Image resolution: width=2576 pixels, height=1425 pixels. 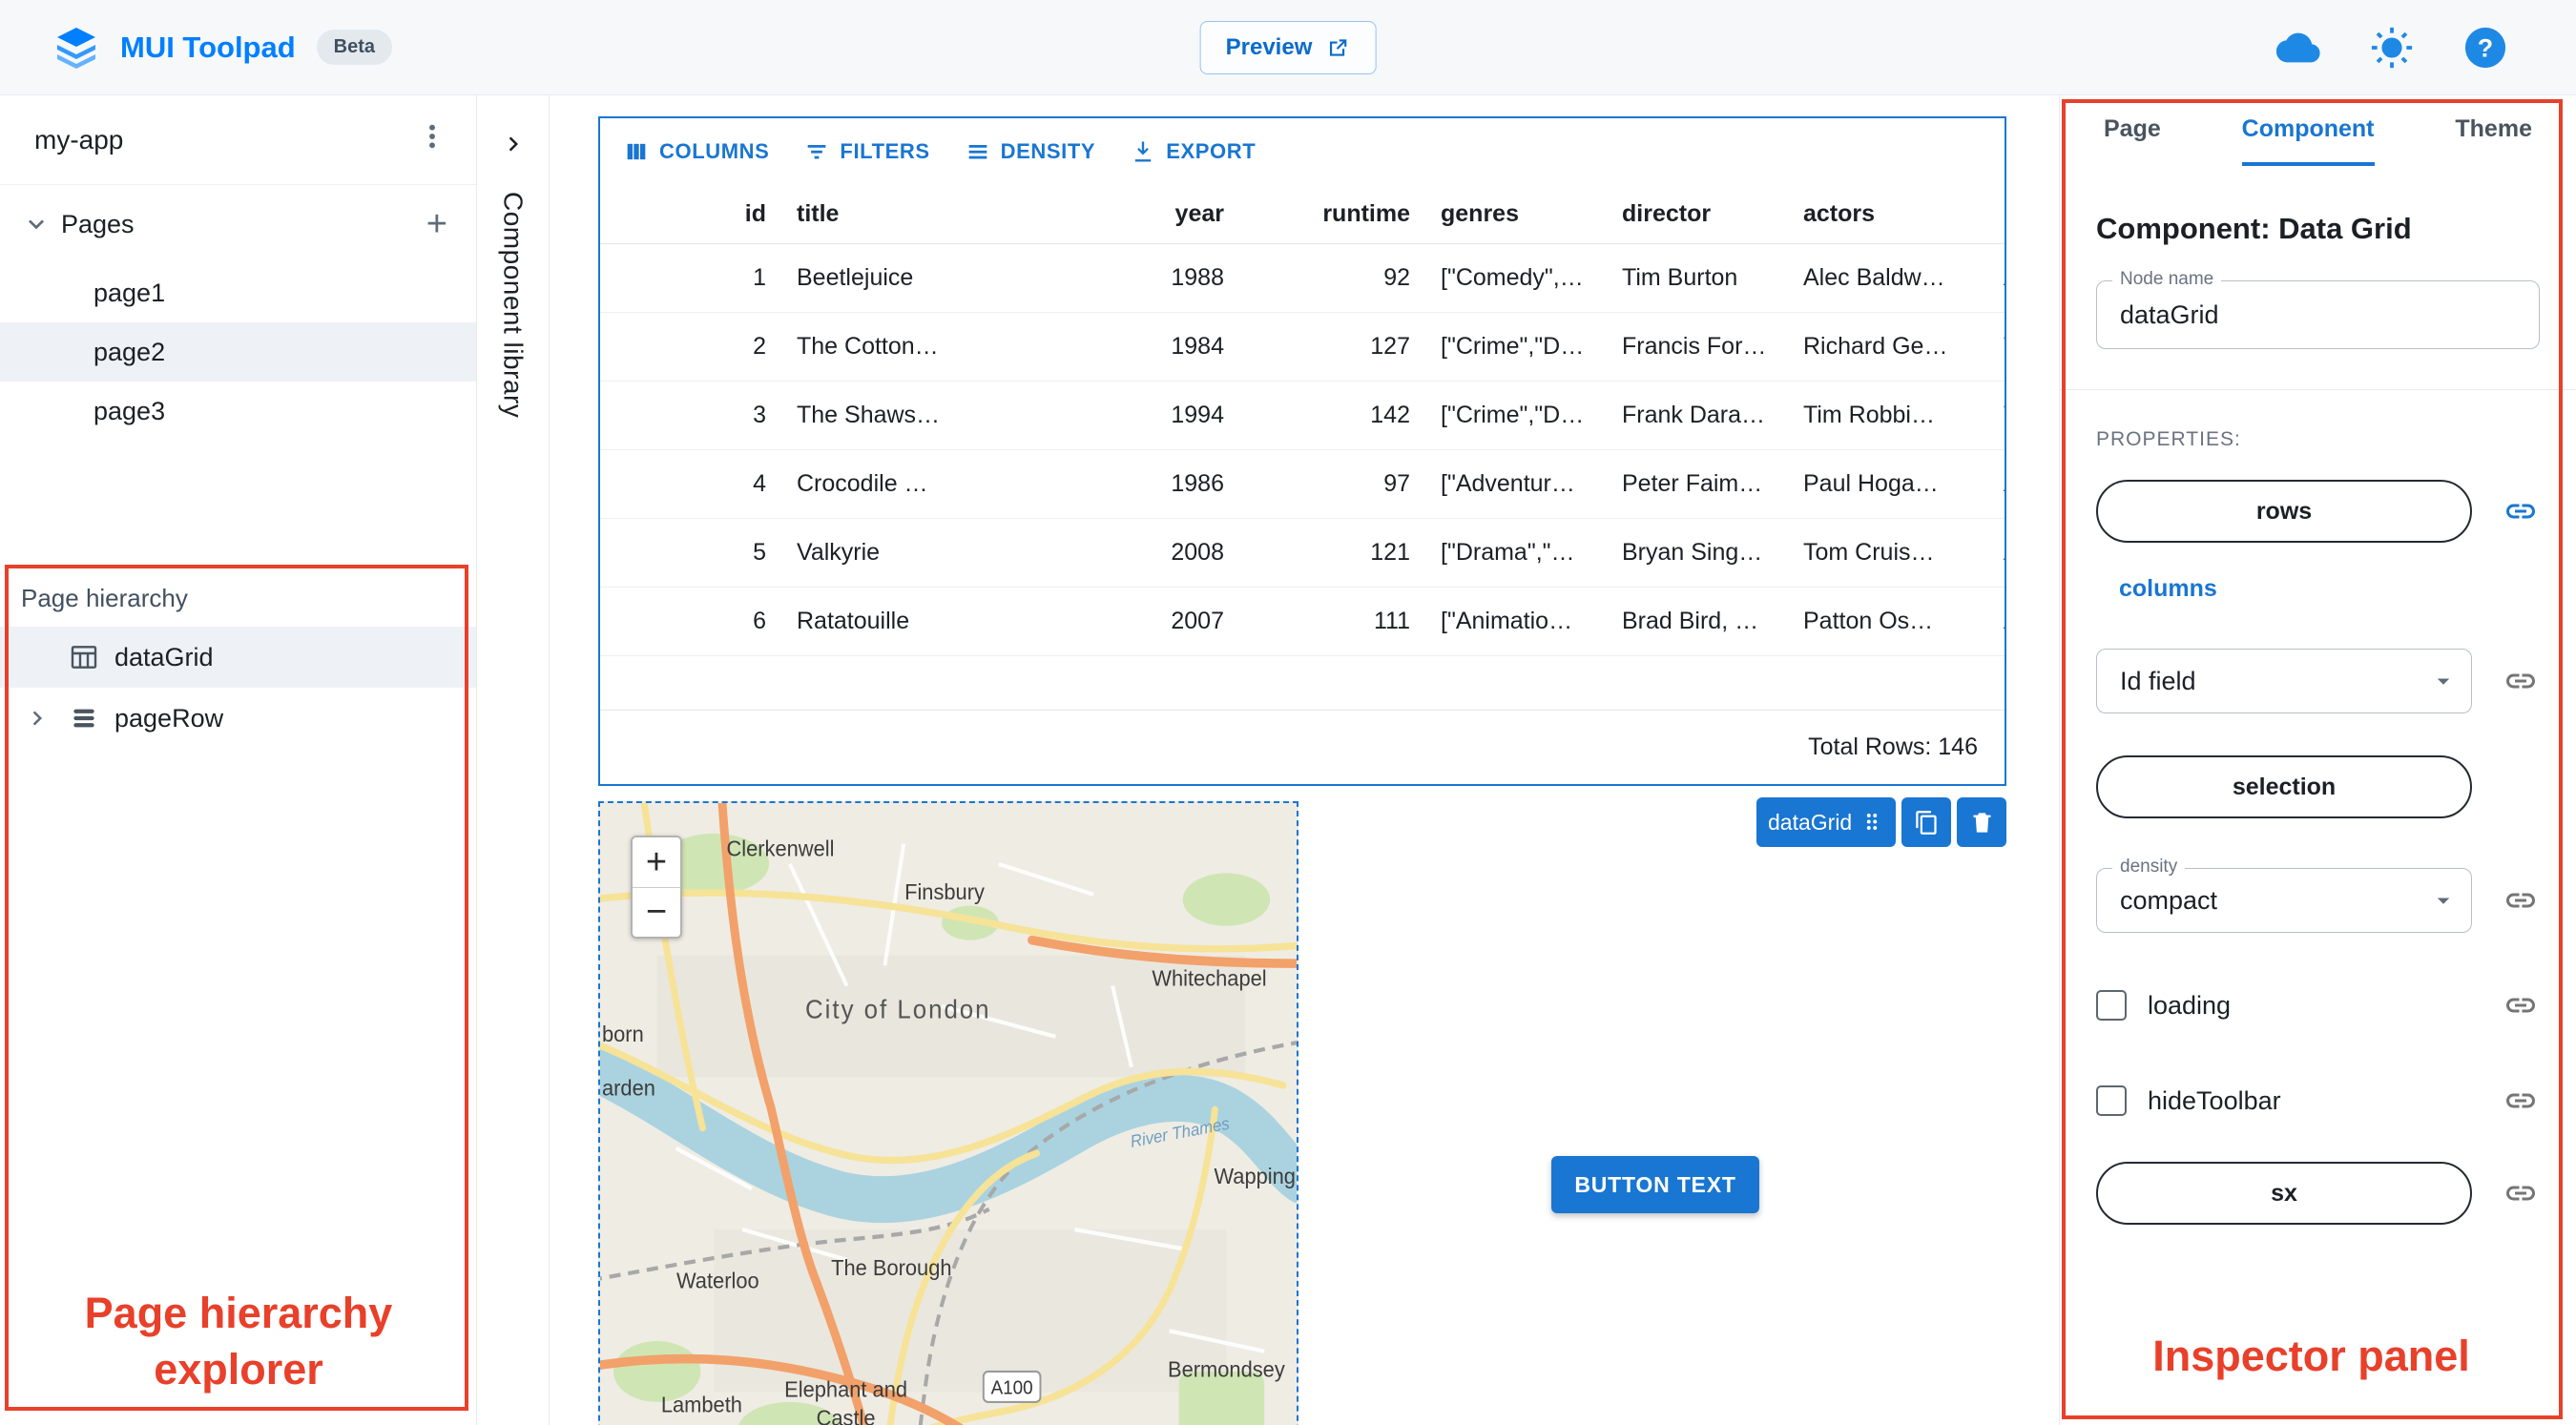 I want to click on density-button-label: DENSITY, so click(x=1048, y=151).